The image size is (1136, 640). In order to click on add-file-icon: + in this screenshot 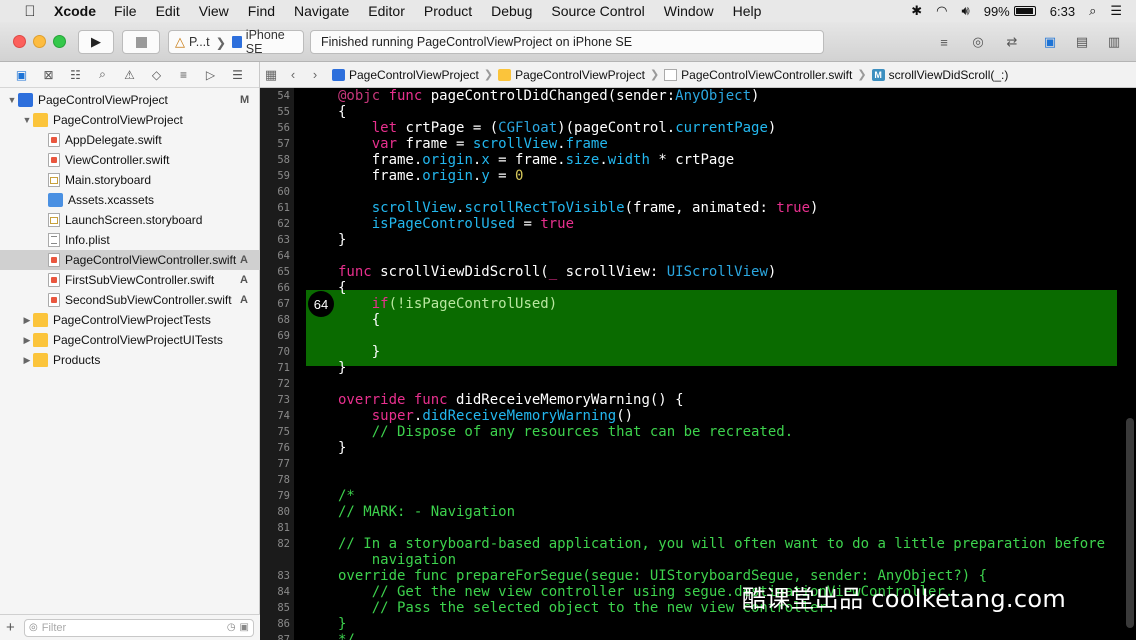, I will do `click(15, 627)`.